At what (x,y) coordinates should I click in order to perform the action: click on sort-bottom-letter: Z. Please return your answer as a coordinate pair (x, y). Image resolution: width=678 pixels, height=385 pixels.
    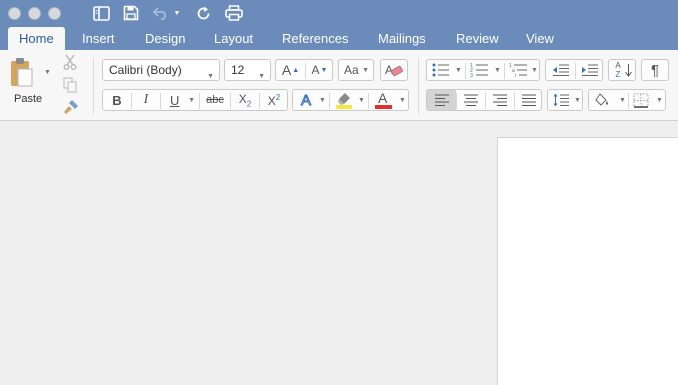
    Looking at the image, I should click on (618, 74).